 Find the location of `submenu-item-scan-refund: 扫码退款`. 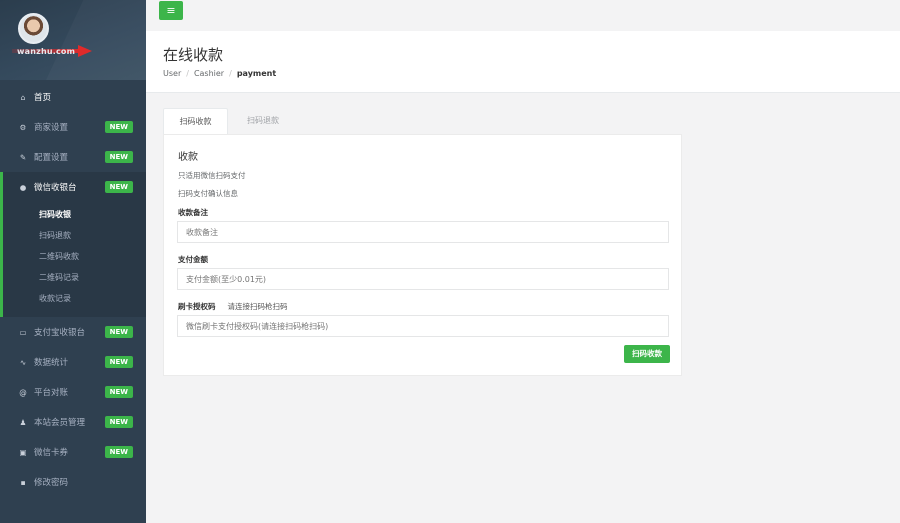

submenu-item-scan-refund: 扫码退款 is located at coordinates (74, 235).